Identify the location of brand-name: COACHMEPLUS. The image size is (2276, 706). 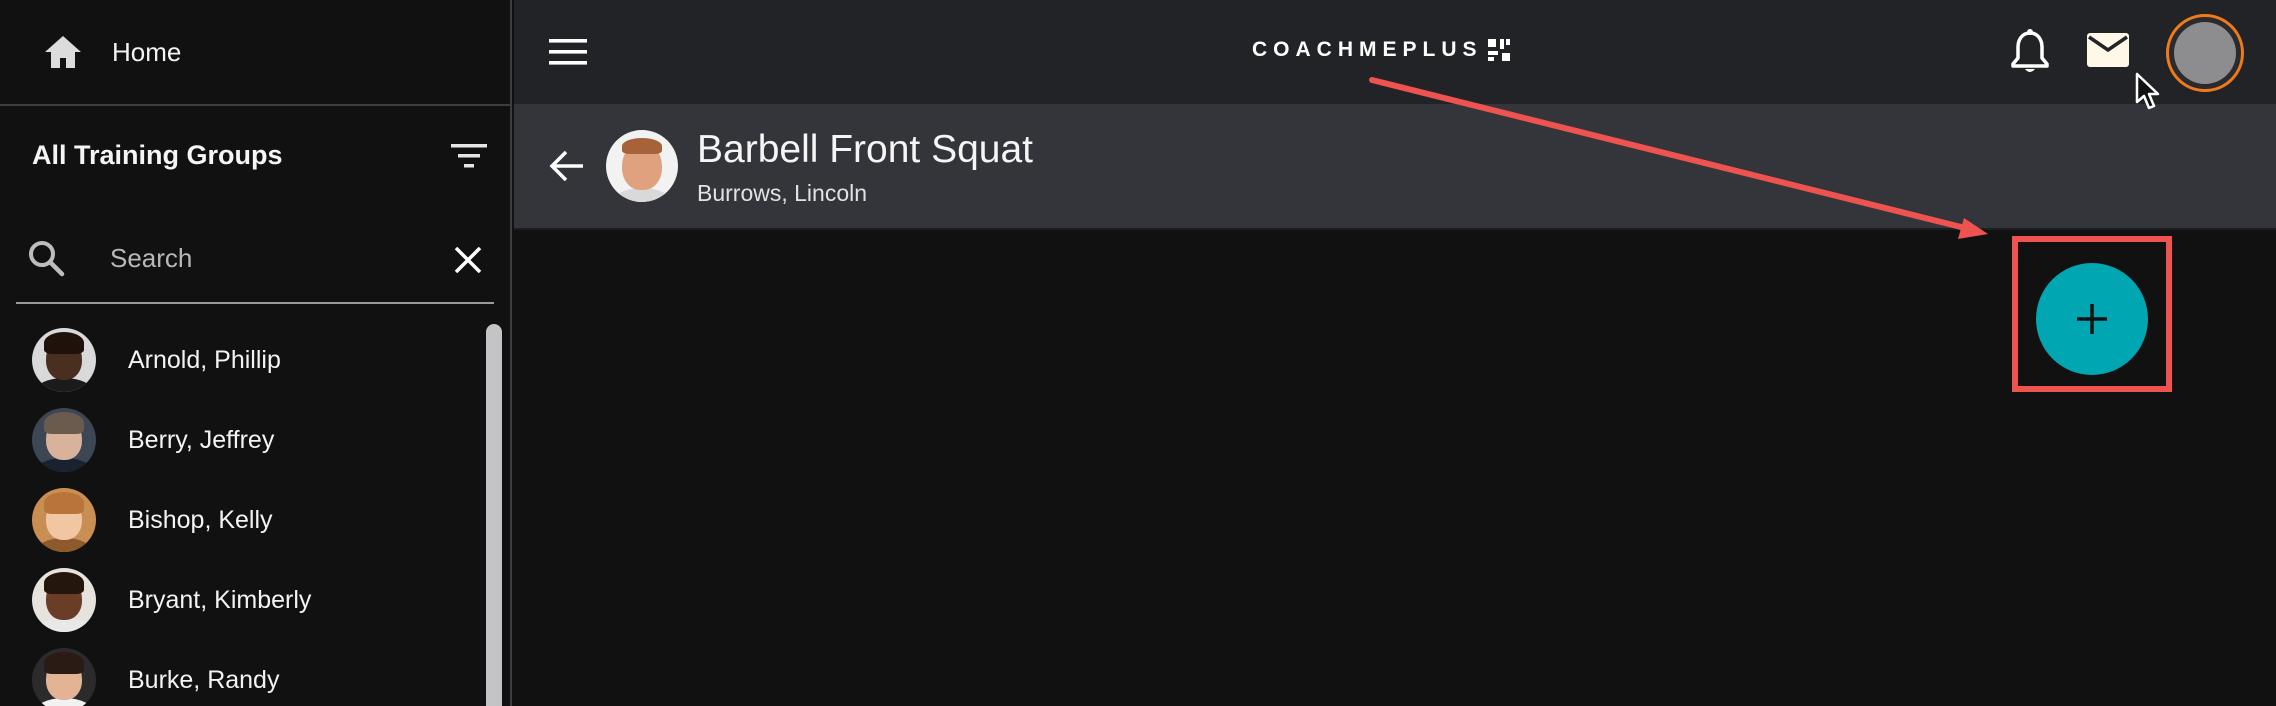
(1367, 49).